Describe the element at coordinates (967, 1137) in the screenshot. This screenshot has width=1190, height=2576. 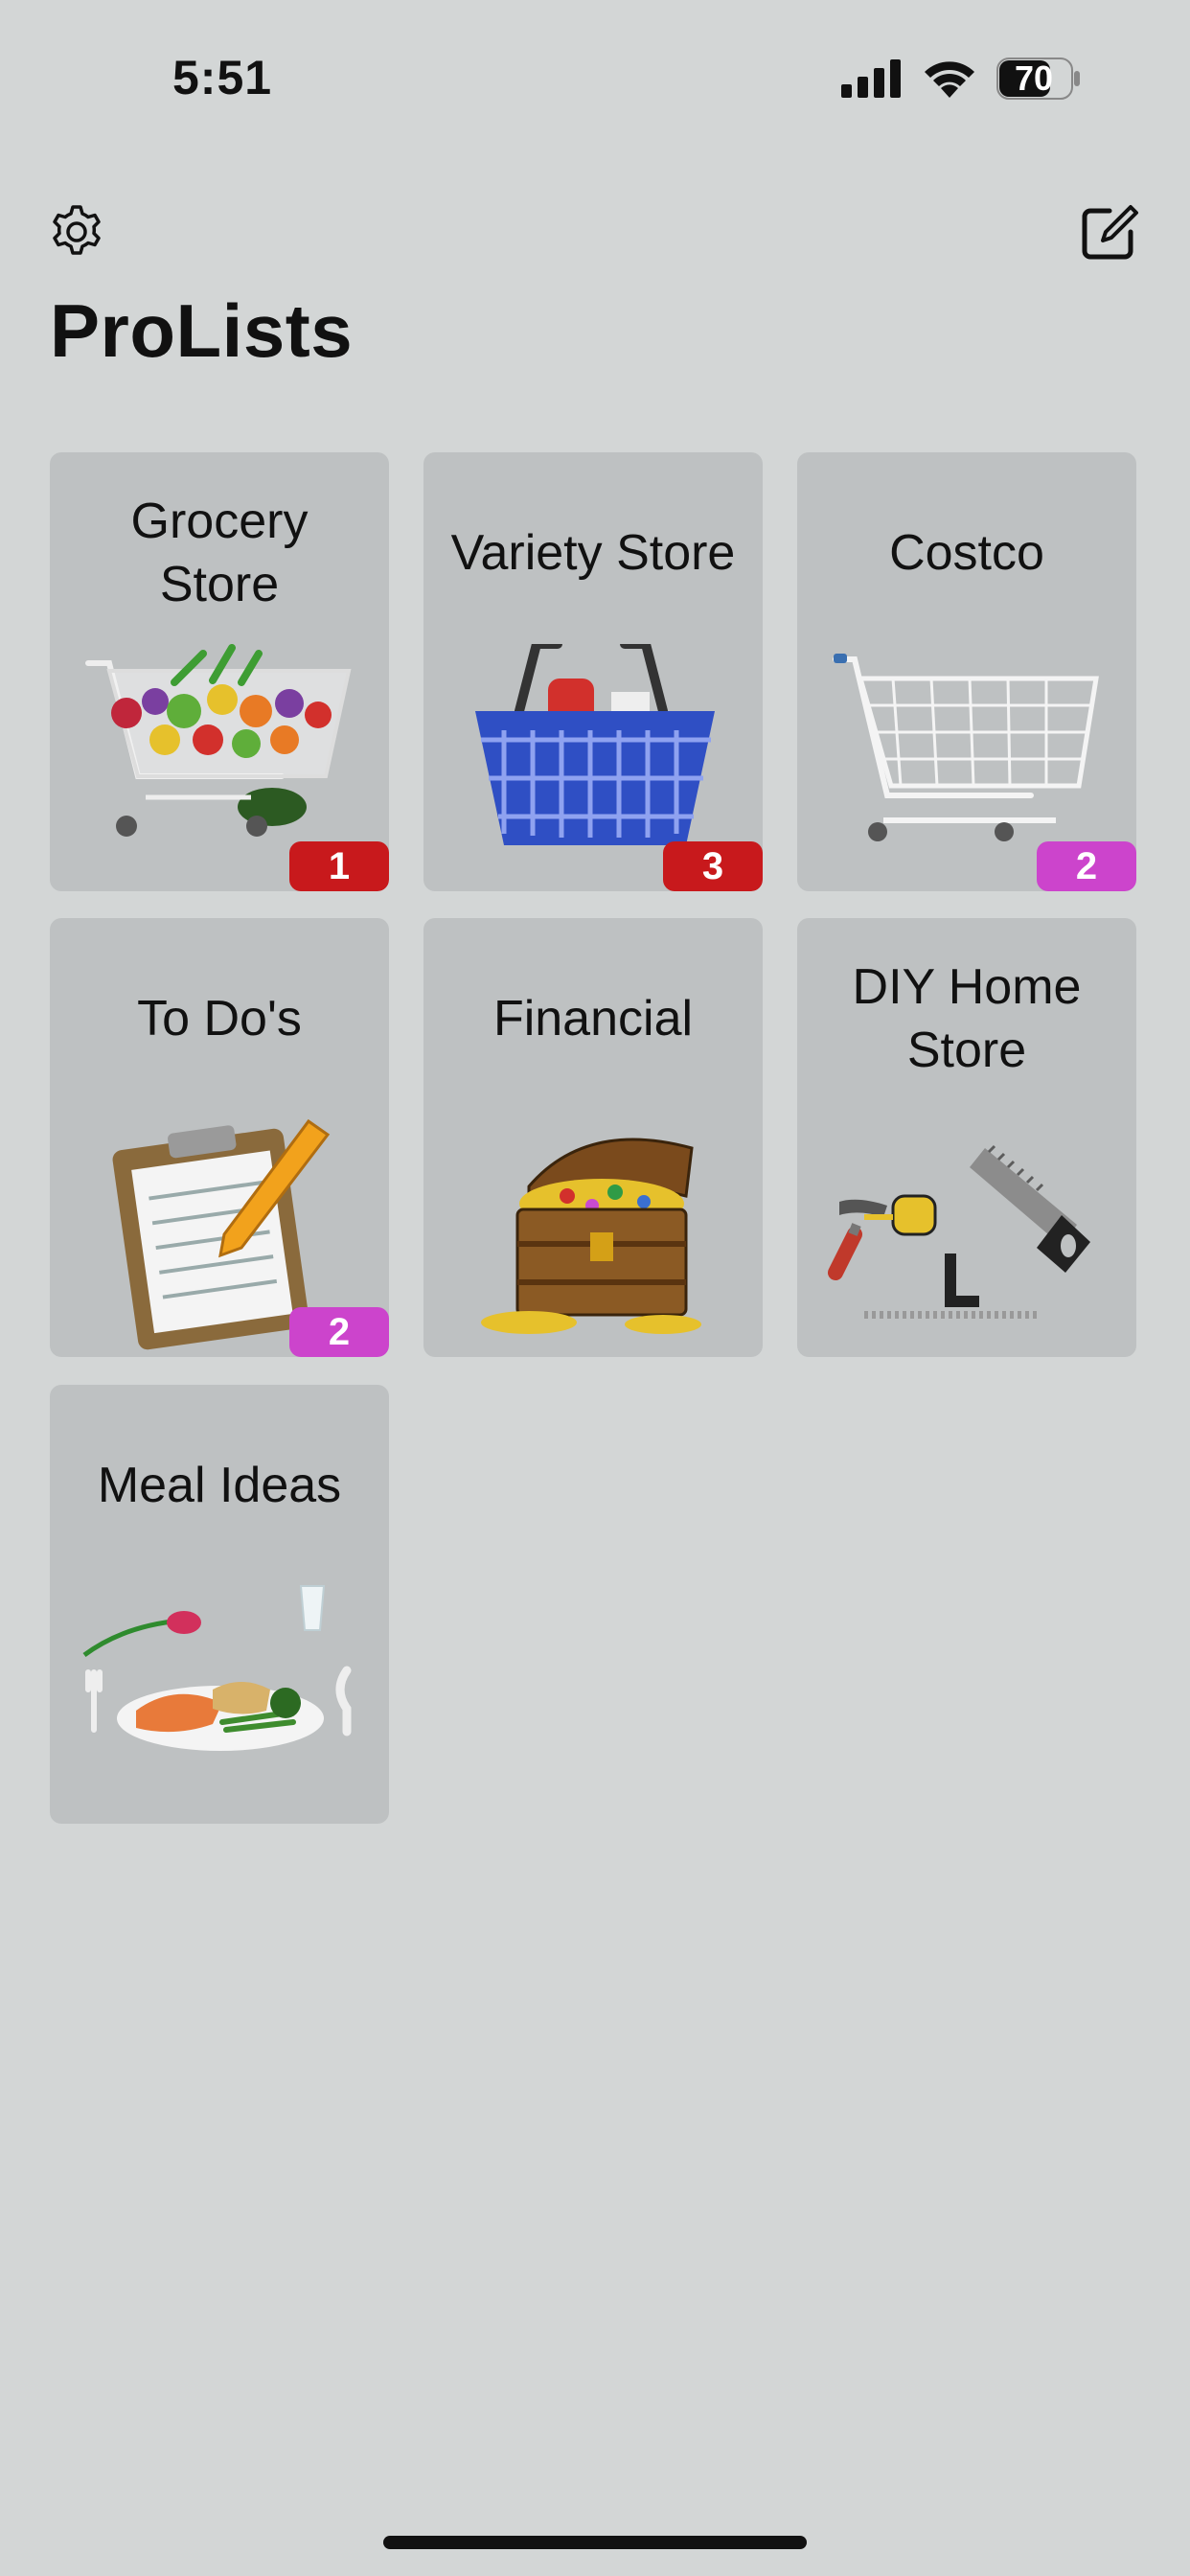
I see `list-tile-diy-home-store: DIY Home Store` at that location.